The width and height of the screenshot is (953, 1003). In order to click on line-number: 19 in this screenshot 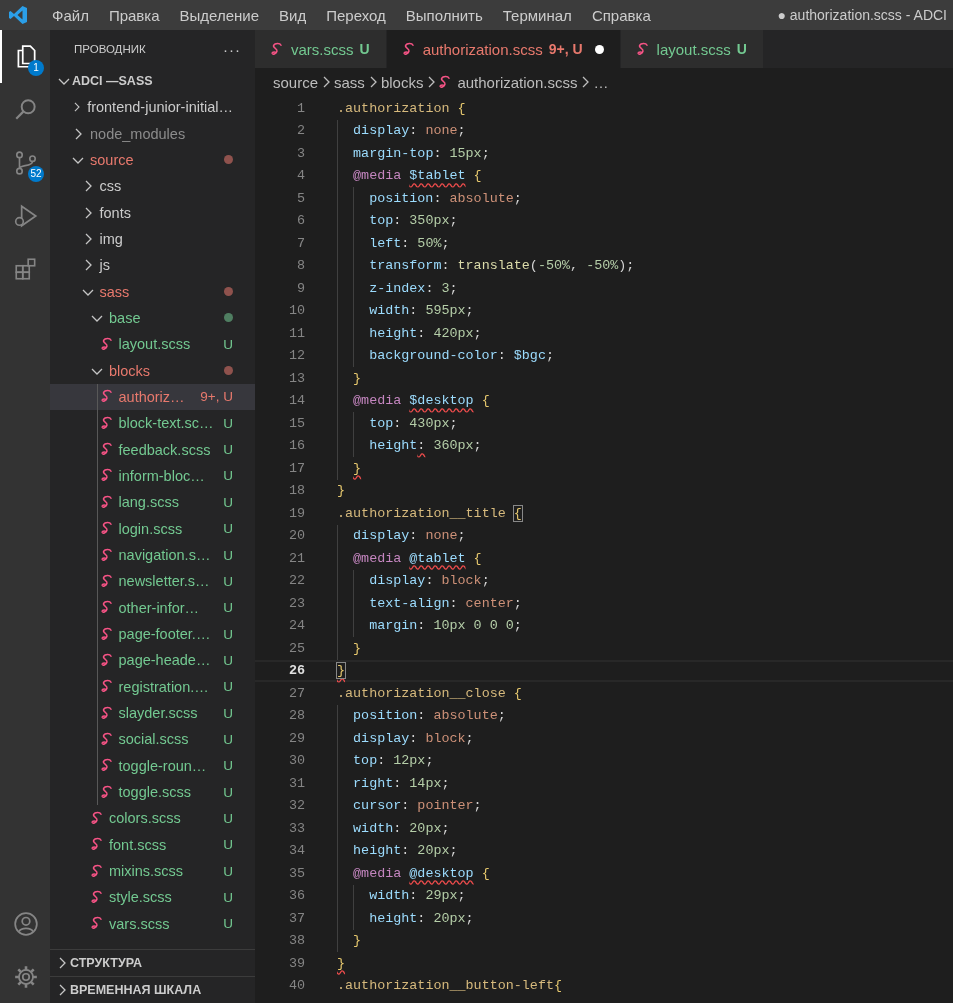, I will do `click(296, 513)`.